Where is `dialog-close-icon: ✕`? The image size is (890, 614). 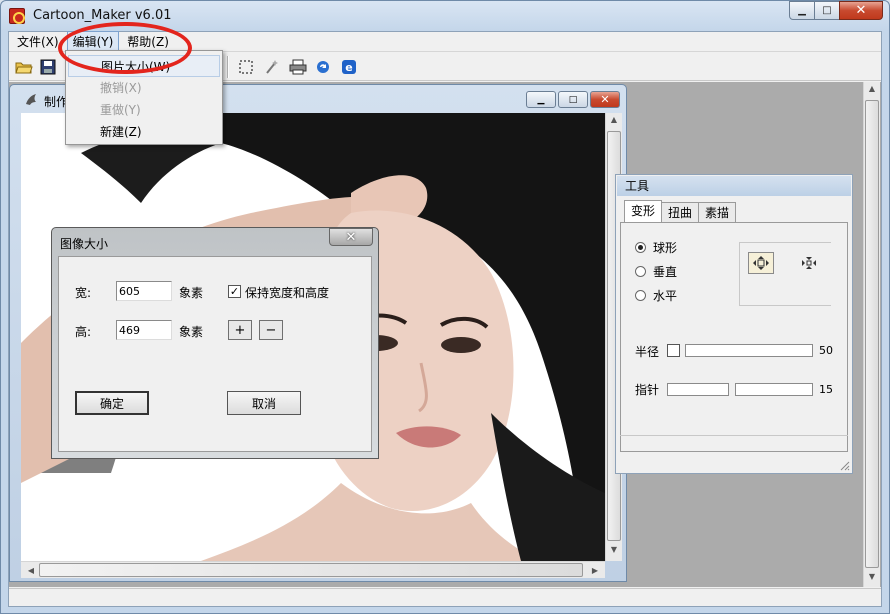
dialog-close-icon: ✕ is located at coordinates (351, 237).